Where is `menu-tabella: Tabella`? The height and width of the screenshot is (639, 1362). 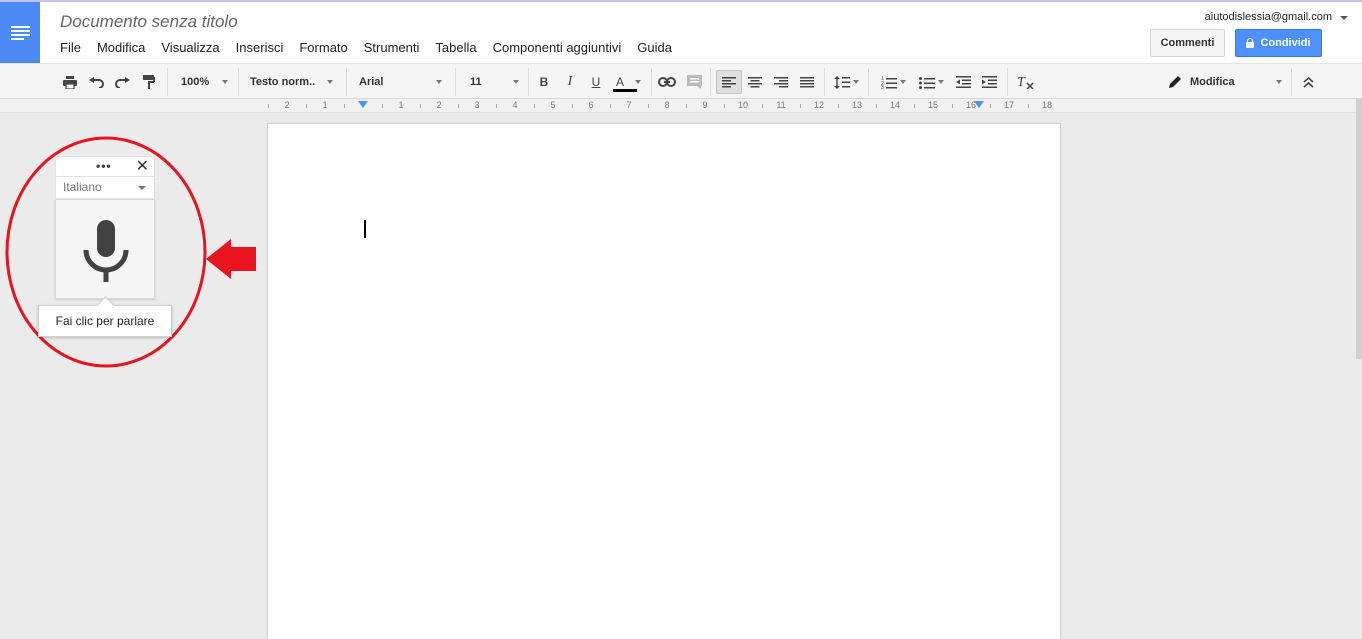 menu-tabella: Tabella is located at coordinates (455, 47).